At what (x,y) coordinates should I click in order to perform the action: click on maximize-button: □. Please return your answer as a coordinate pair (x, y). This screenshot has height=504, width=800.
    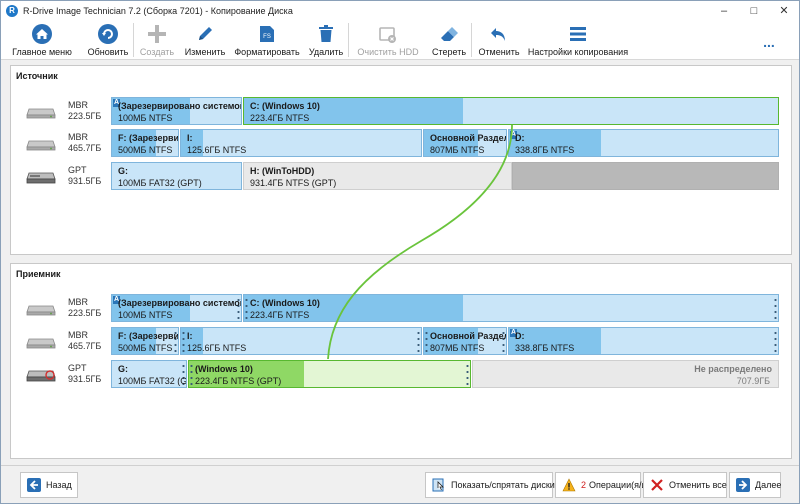
    Looking at the image, I should click on (754, 10).